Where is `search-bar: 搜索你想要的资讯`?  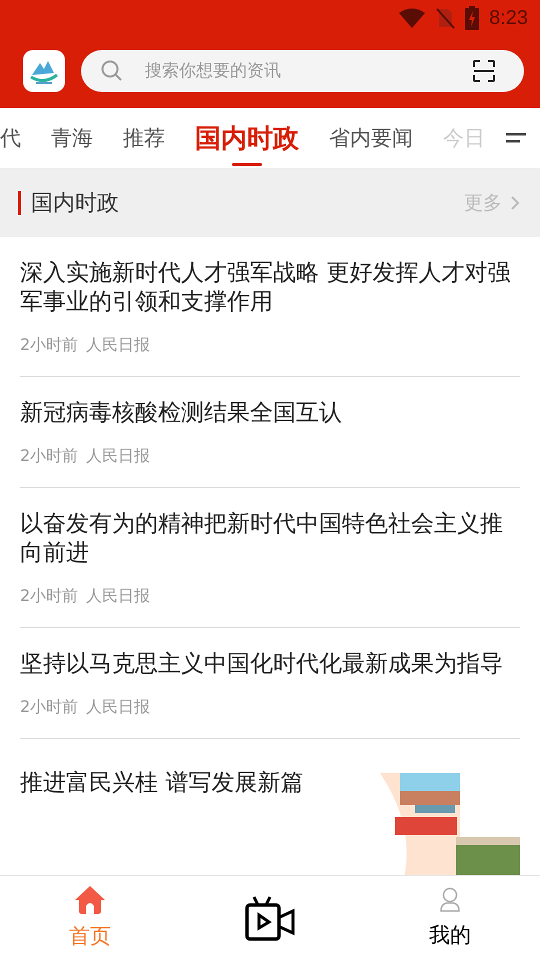
search-bar: 搜索你想要的资讯 is located at coordinates (302, 71).